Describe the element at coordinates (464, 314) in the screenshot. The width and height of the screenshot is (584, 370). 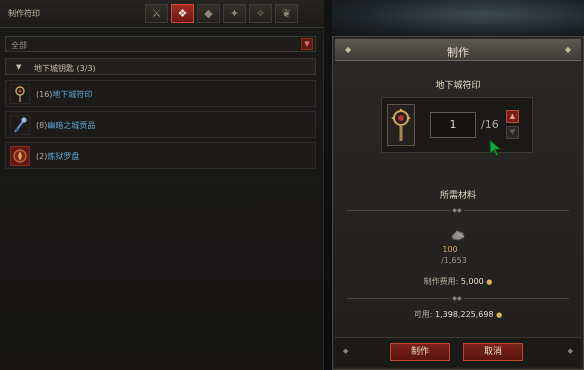
I see `available-value: 1,398,225,698` at that location.